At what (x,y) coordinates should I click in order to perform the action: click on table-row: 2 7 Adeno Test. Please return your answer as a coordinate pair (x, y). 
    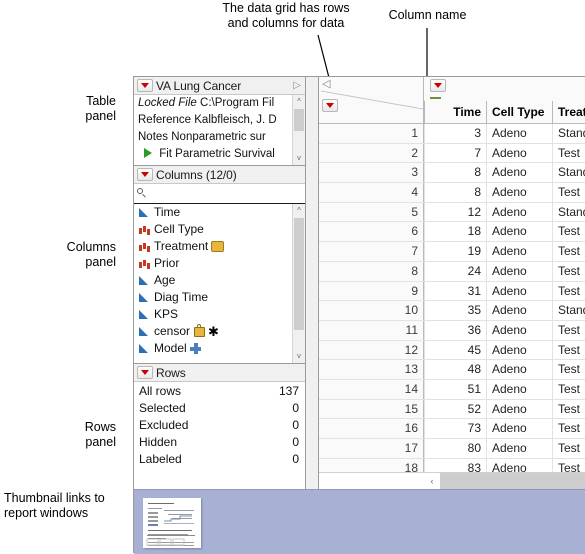
    Looking at the image, I should click on (452, 153).